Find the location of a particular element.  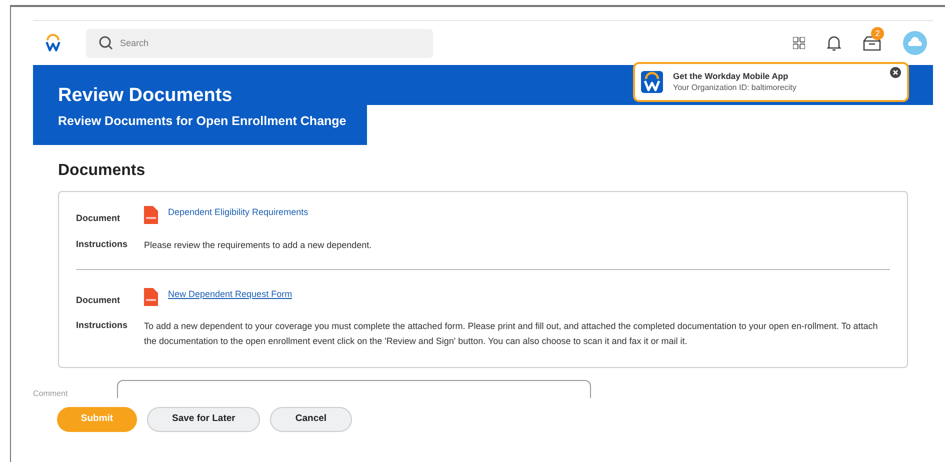

action-button: Cancel is located at coordinates (311, 419).